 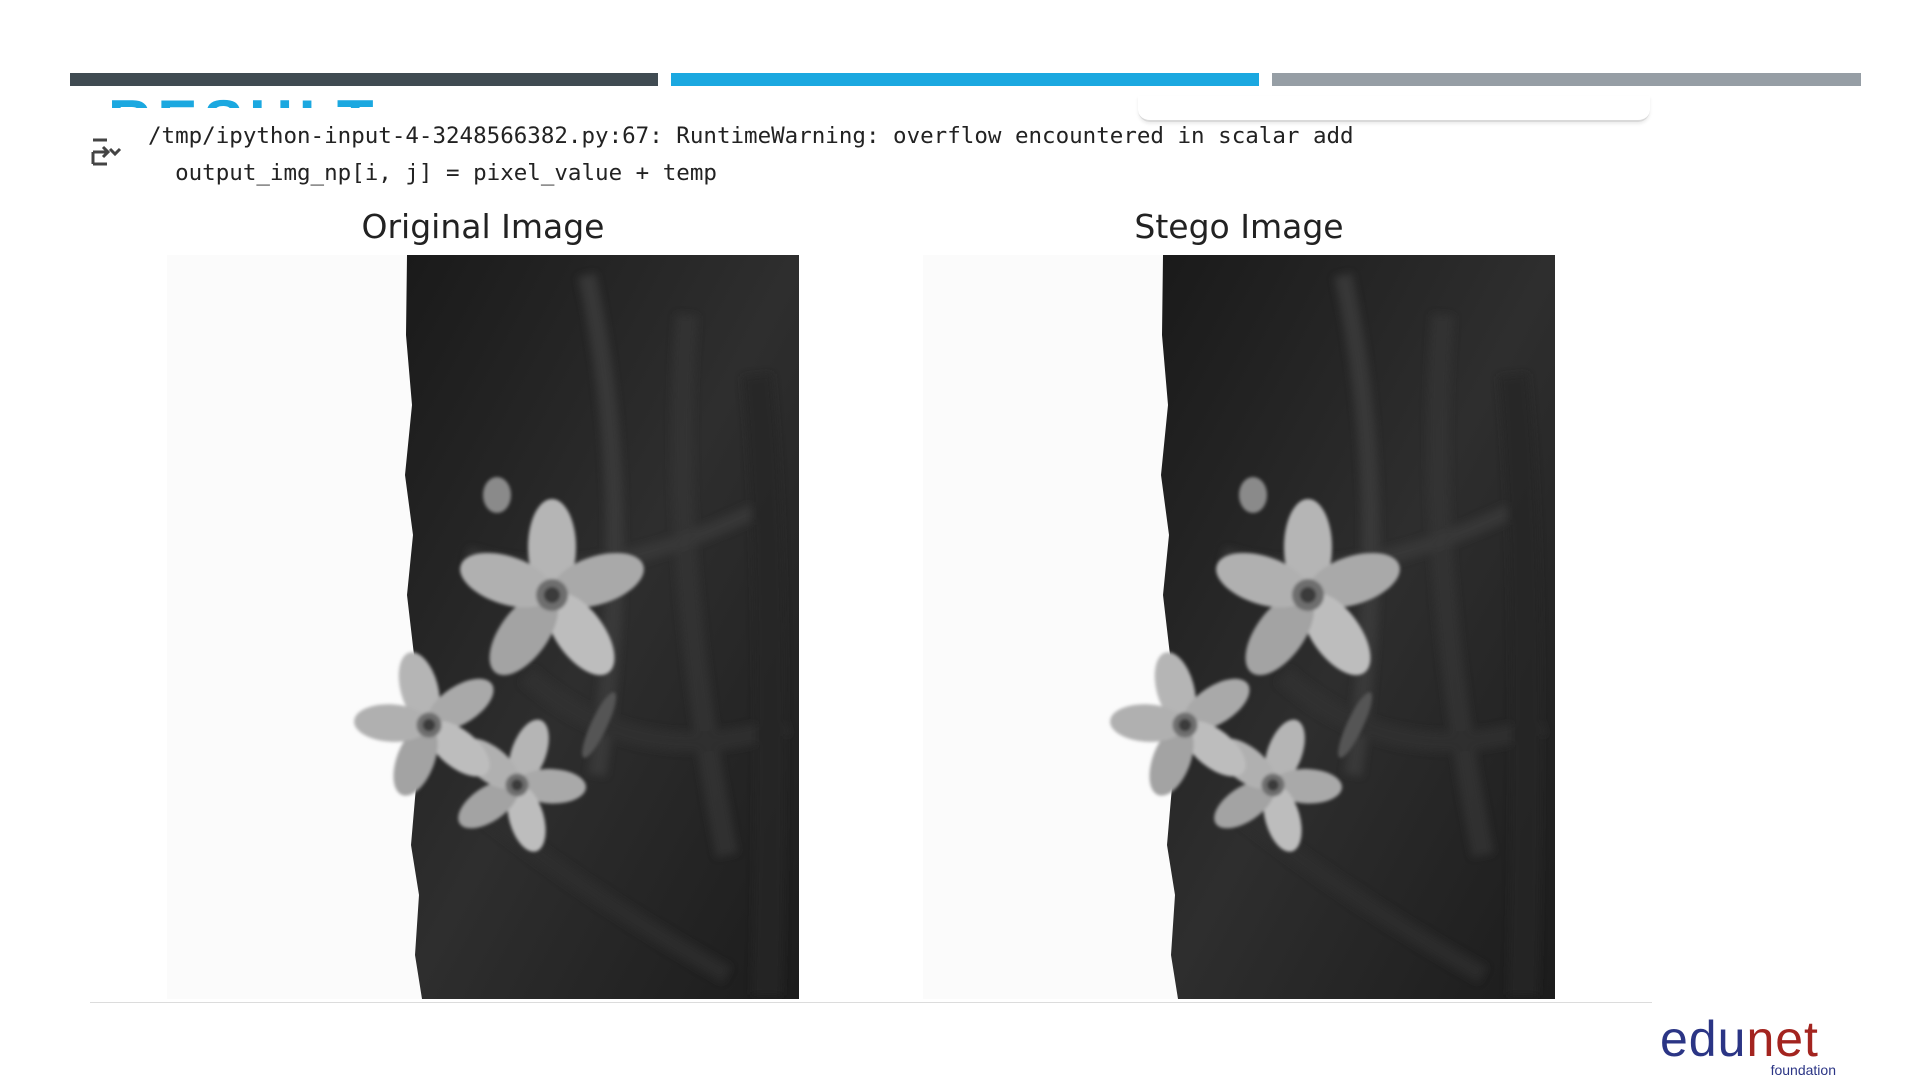 What do you see at coordinates (432, 173) in the screenshot?
I see `output-line-code: output_img_np[i, j] = pixel_value + temp` at bounding box center [432, 173].